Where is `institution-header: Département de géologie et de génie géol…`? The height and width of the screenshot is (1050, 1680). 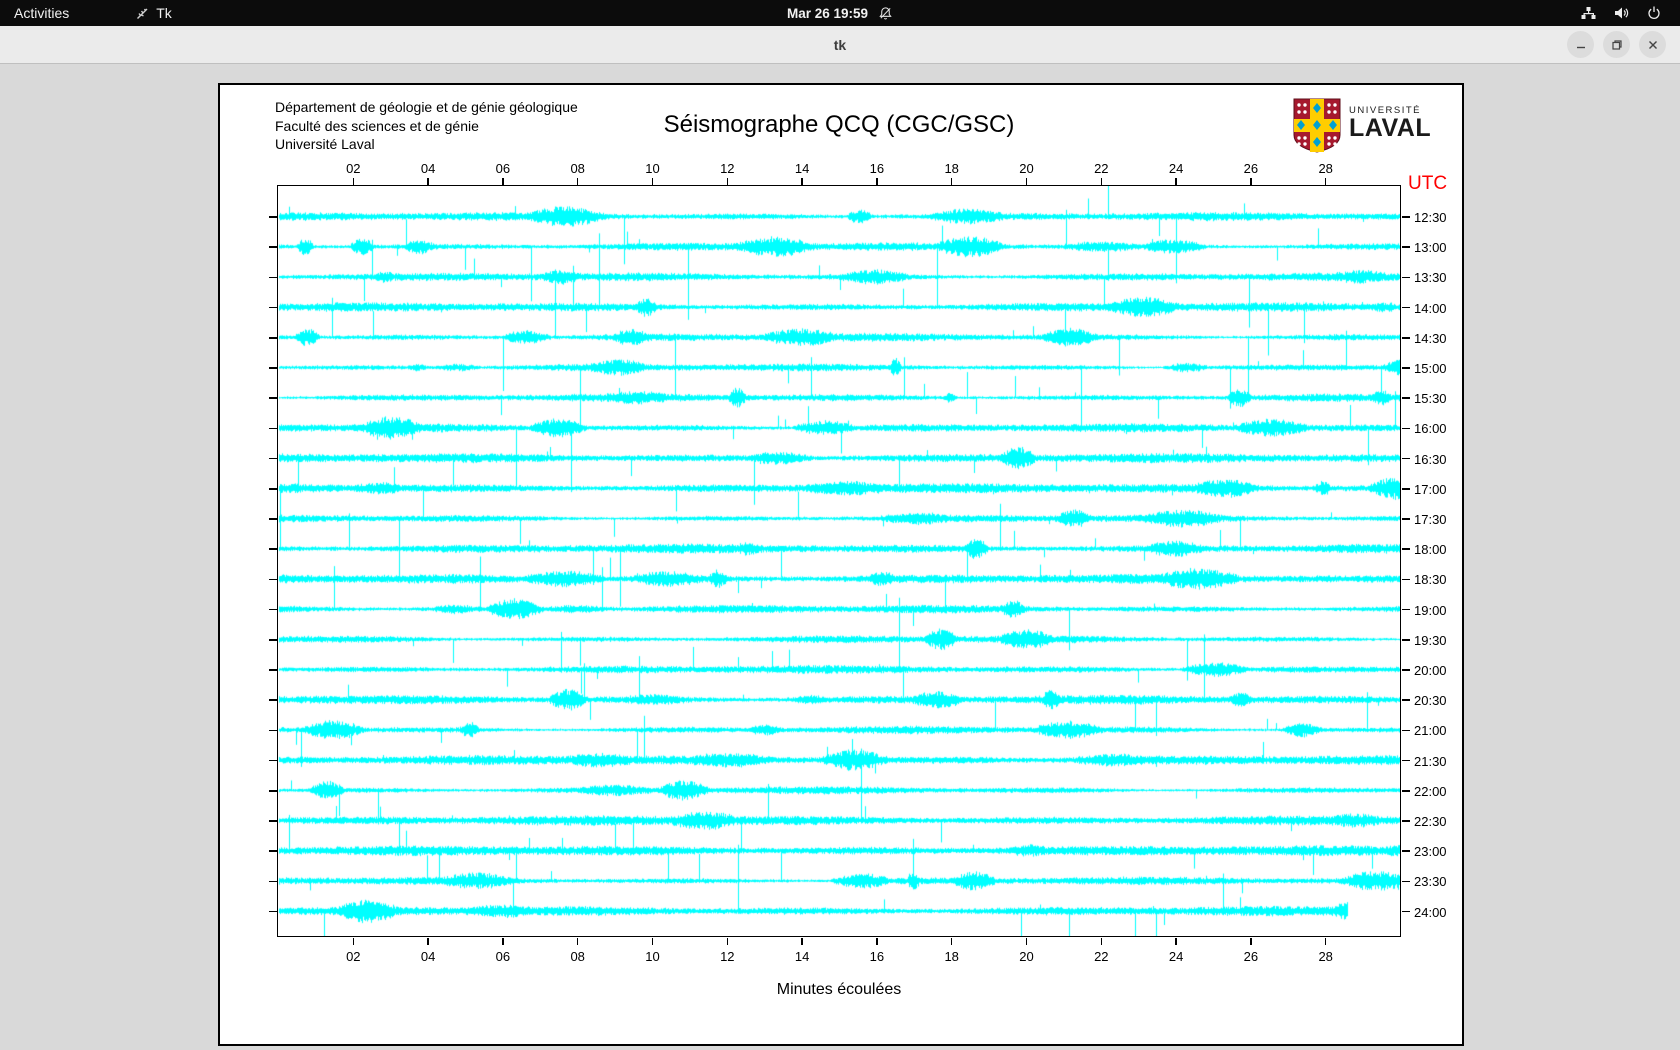 institution-header: Département de géologie et de génie géol… is located at coordinates (426, 126).